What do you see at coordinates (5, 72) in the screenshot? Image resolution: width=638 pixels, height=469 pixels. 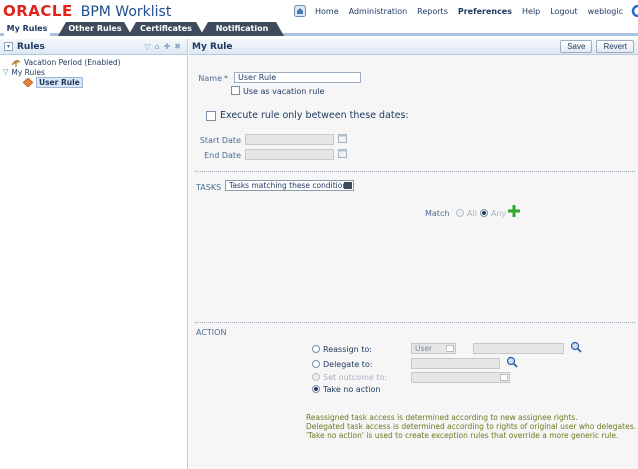 I see `expand-icon: ▽` at bounding box center [5, 72].